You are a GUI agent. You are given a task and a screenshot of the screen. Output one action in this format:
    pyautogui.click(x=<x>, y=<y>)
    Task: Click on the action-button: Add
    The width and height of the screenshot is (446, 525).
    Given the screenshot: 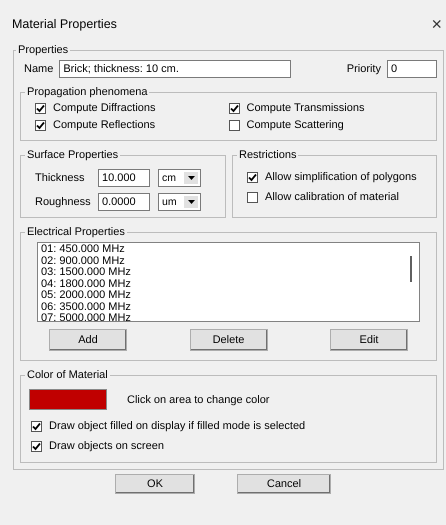 What is the action you would take?
    pyautogui.click(x=88, y=340)
    